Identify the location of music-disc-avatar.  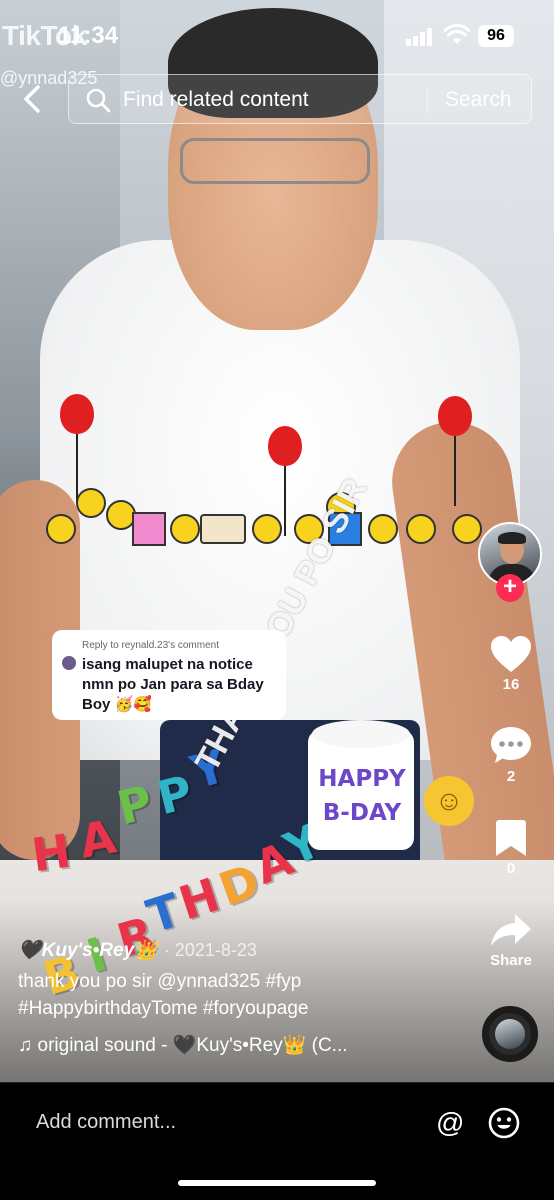
(510, 1034).